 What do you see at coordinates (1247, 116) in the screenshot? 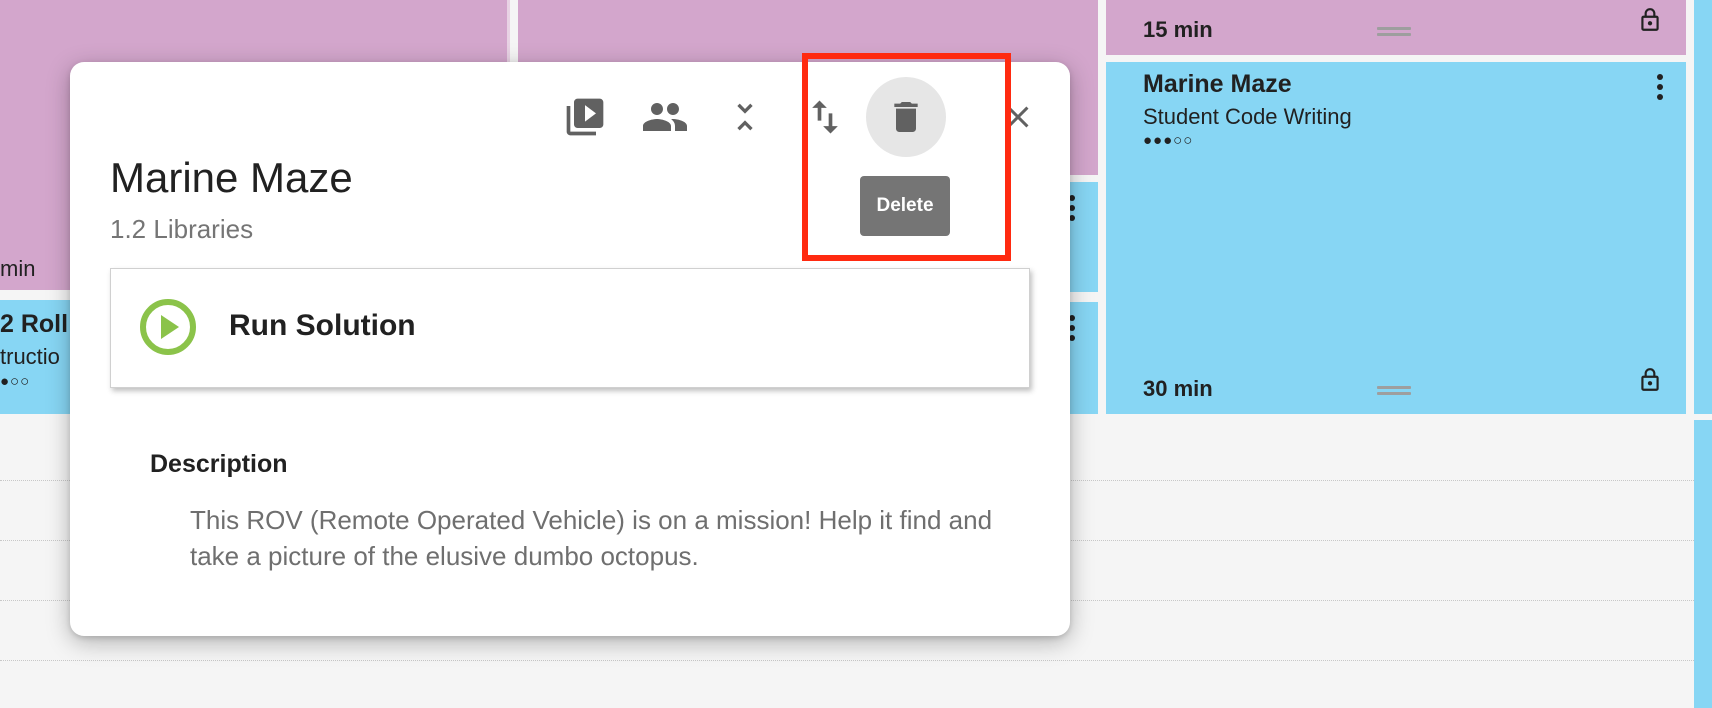
I see `card-subtitle: Student Code Writing` at bounding box center [1247, 116].